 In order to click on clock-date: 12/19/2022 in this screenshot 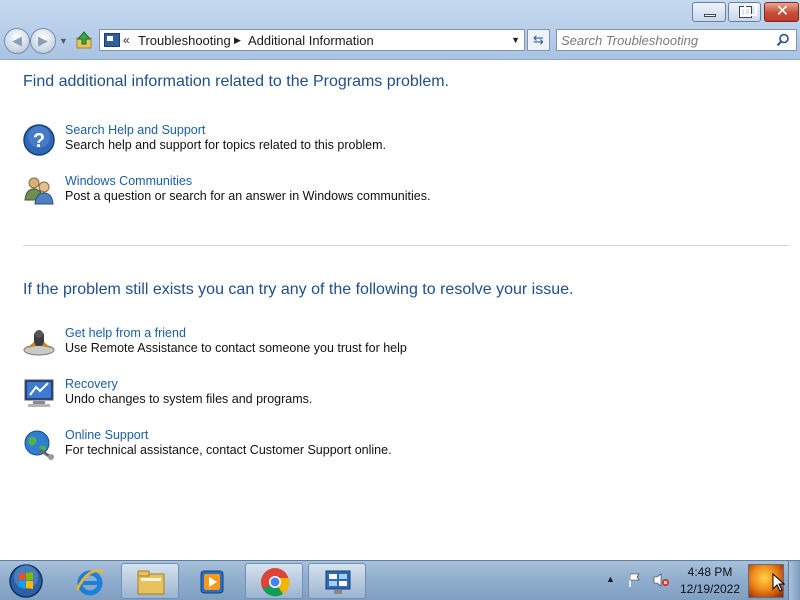, I will do `click(710, 589)`.